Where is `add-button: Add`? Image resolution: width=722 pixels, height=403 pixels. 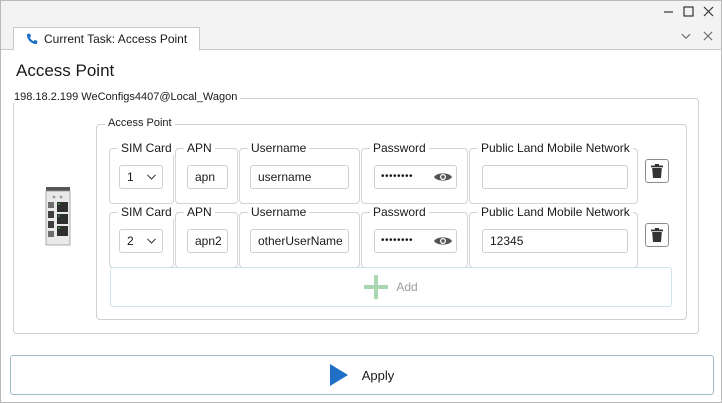
add-button: Add is located at coordinates (391, 287).